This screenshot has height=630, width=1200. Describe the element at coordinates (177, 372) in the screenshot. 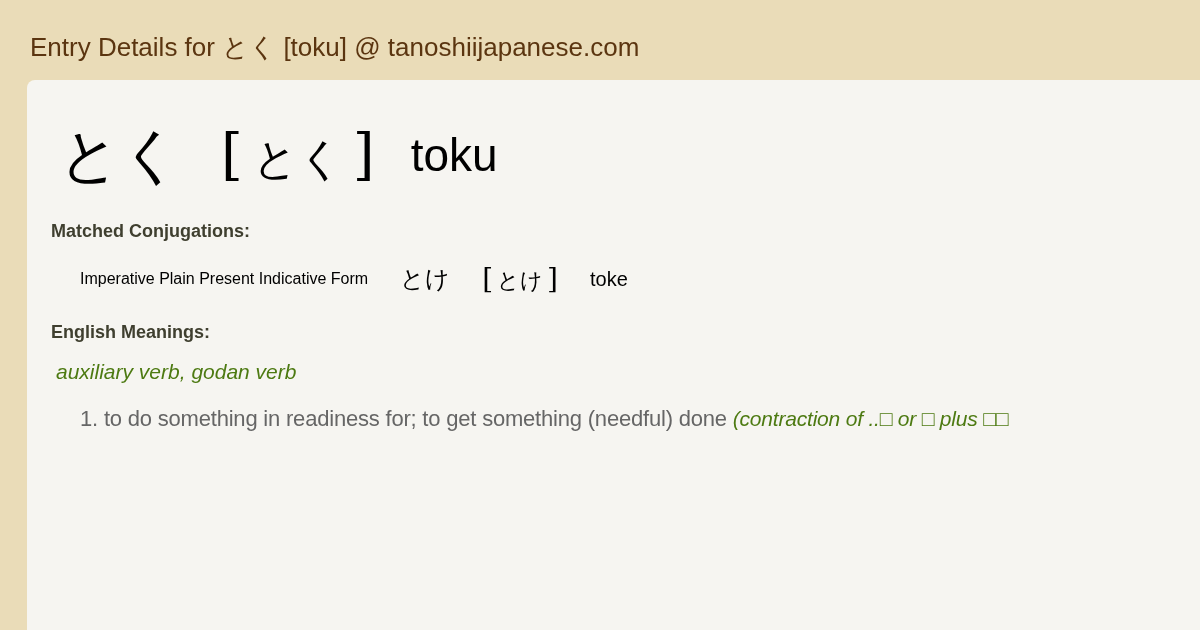

I see `part-of-speech: auxiliary verb, godan verb` at that location.